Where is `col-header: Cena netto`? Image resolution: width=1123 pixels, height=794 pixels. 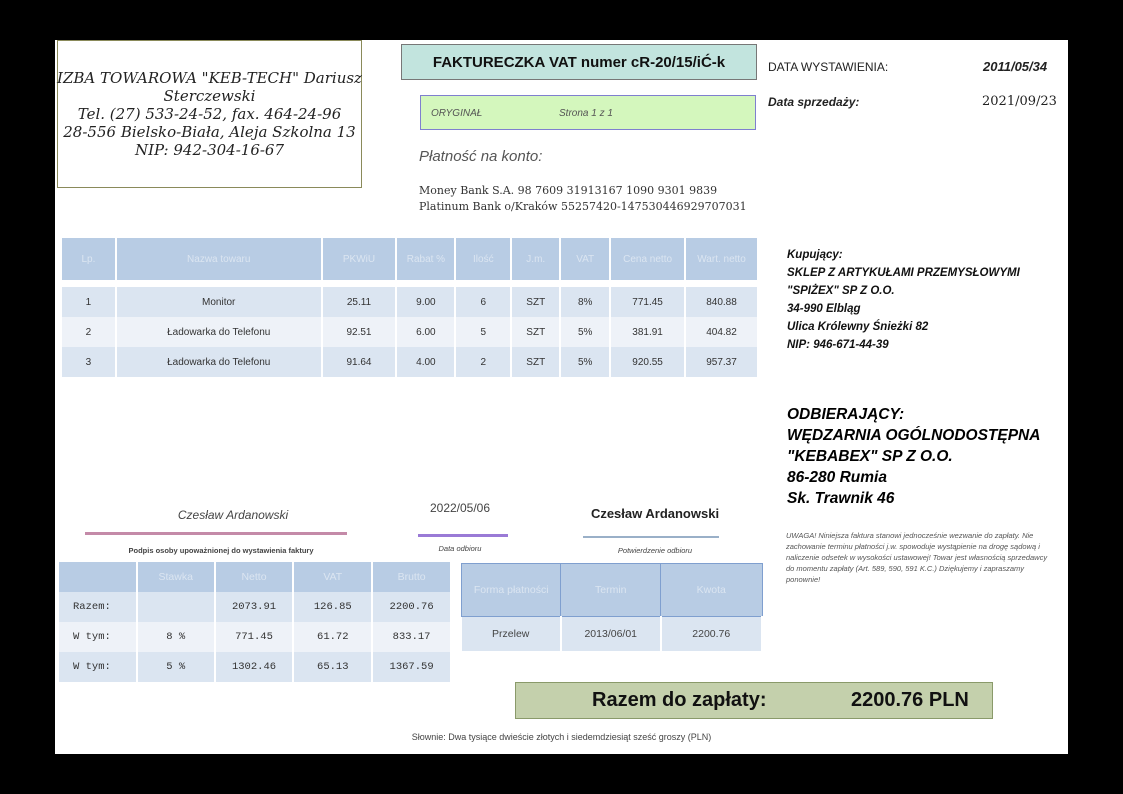 col-header: Cena netto is located at coordinates (648, 259).